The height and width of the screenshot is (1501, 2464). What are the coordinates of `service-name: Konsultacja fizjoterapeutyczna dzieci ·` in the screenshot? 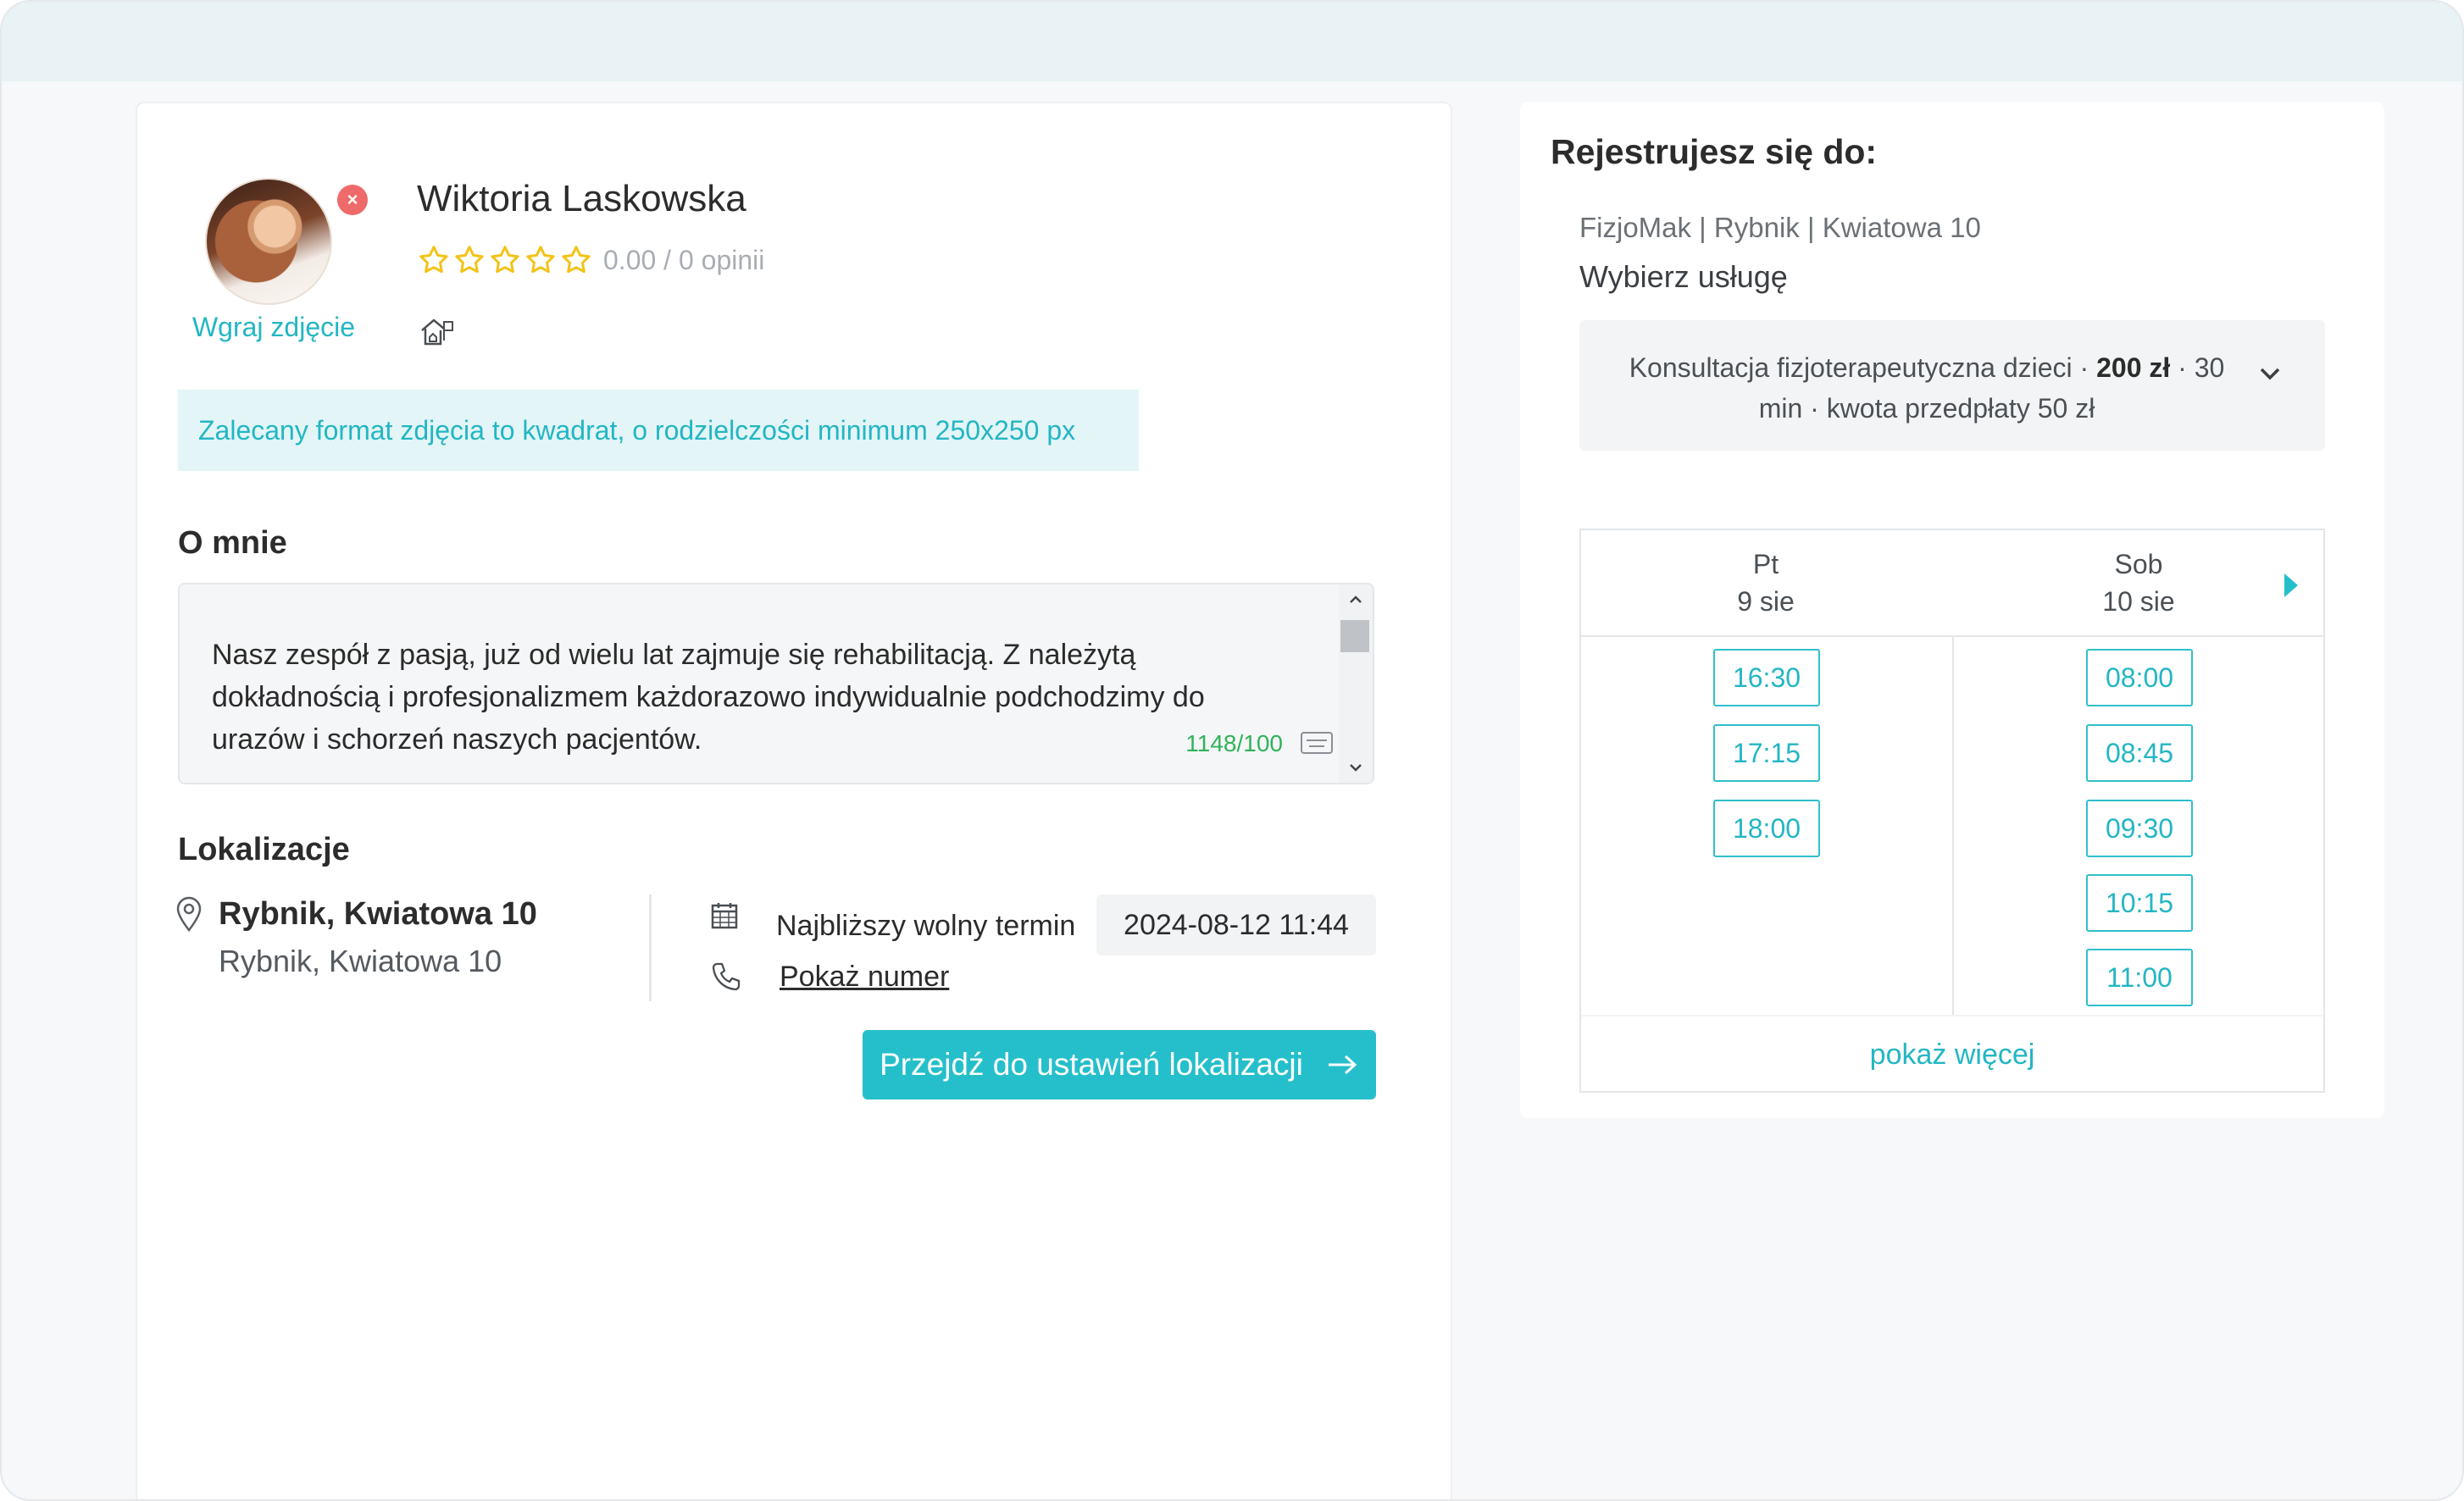 It's located at (1863, 367).